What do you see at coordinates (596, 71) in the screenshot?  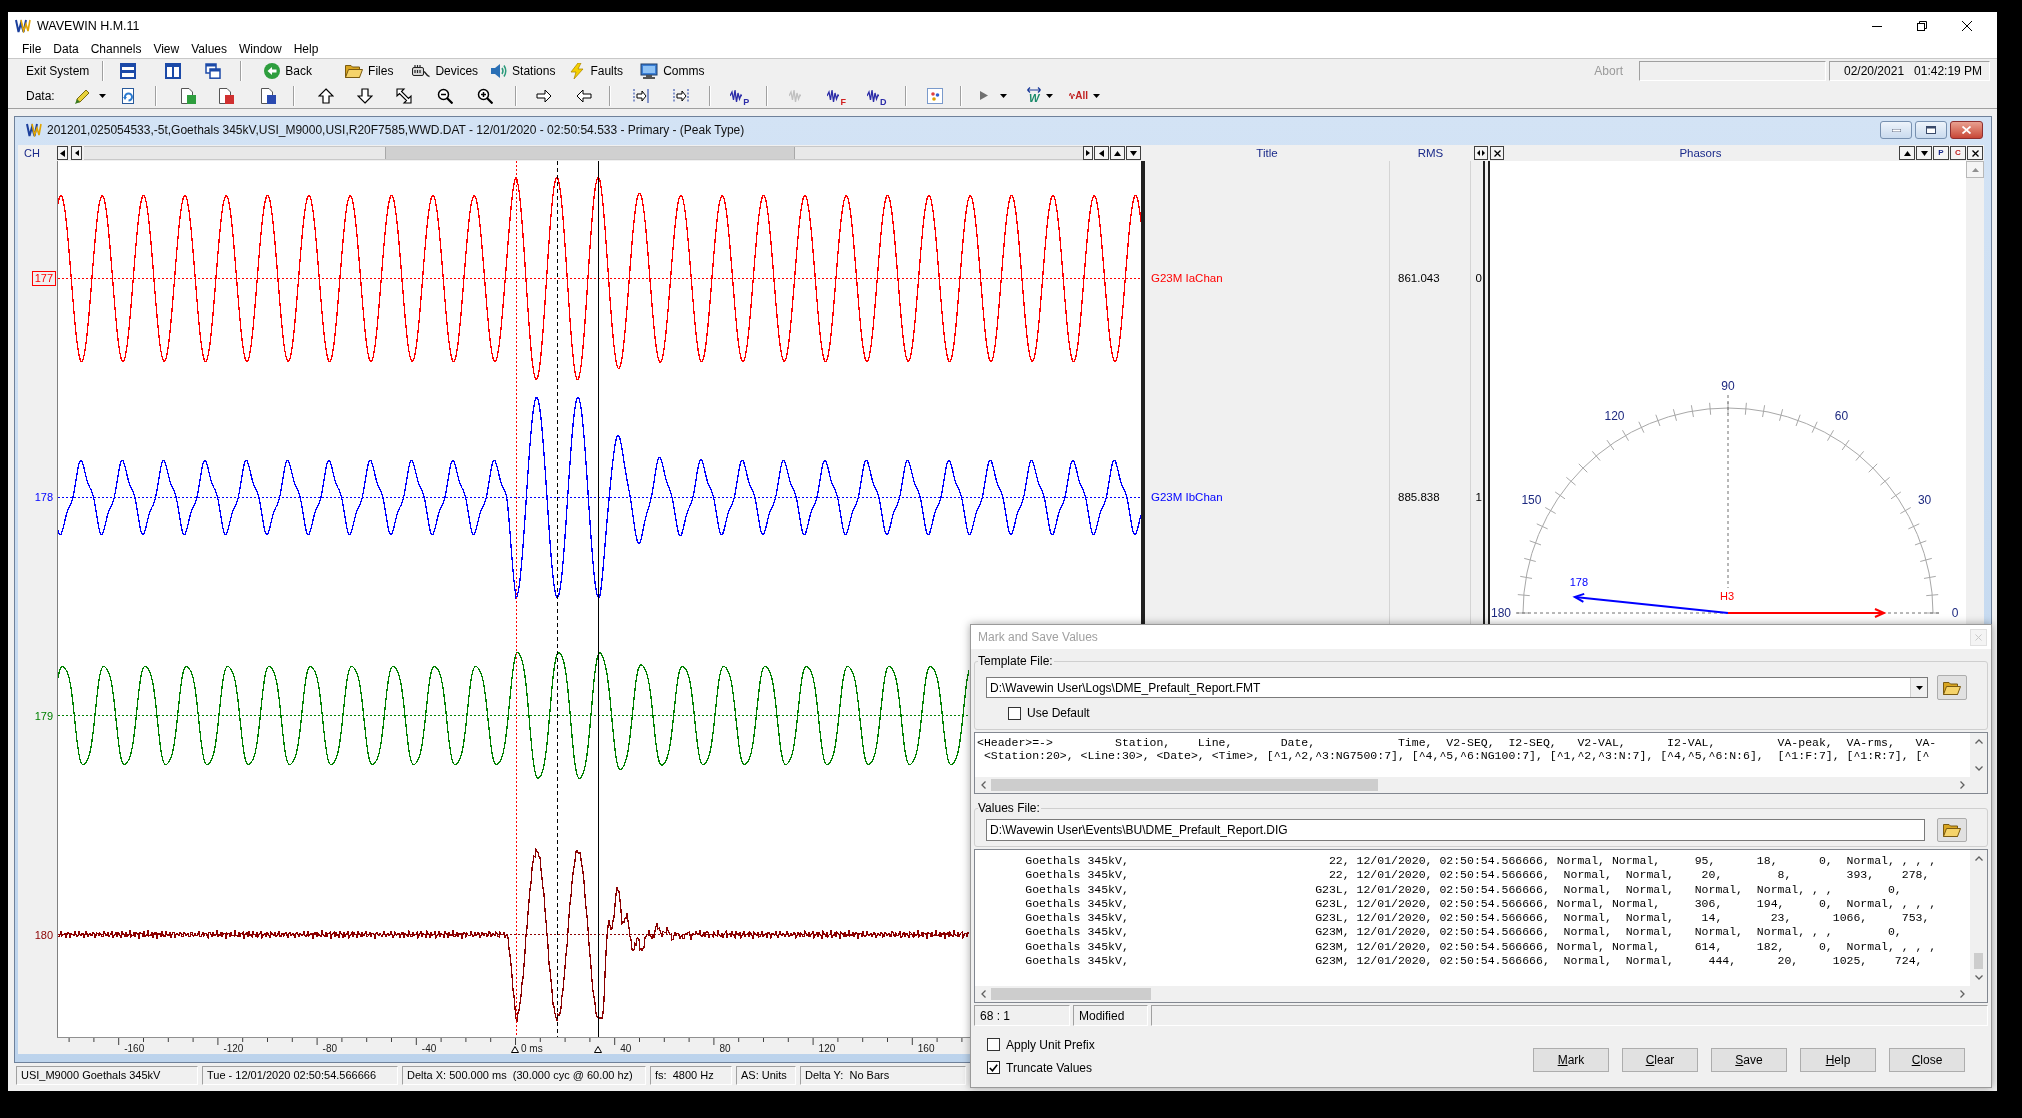 I see `faults-button: Faults` at bounding box center [596, 71].